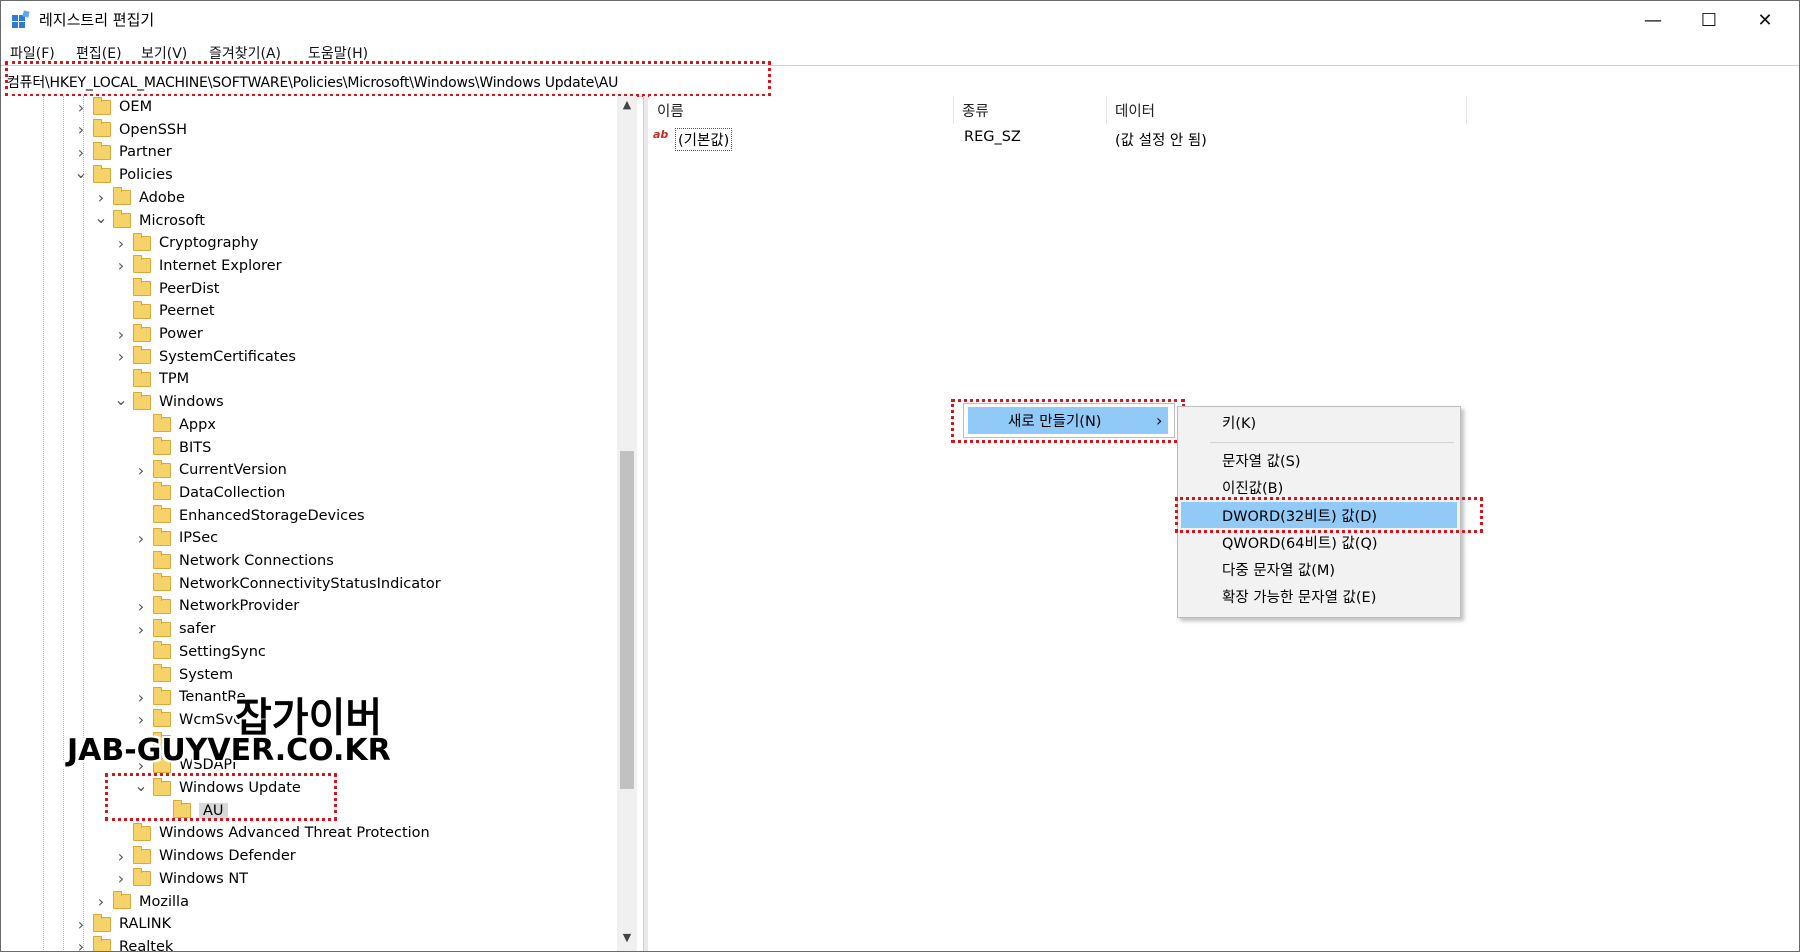 The image size is (1800, 952). What do you see at coordinates (232, 492) in the screenshot?
I see `tree-node-label: DataCollection` at bounding box center [232, 492].